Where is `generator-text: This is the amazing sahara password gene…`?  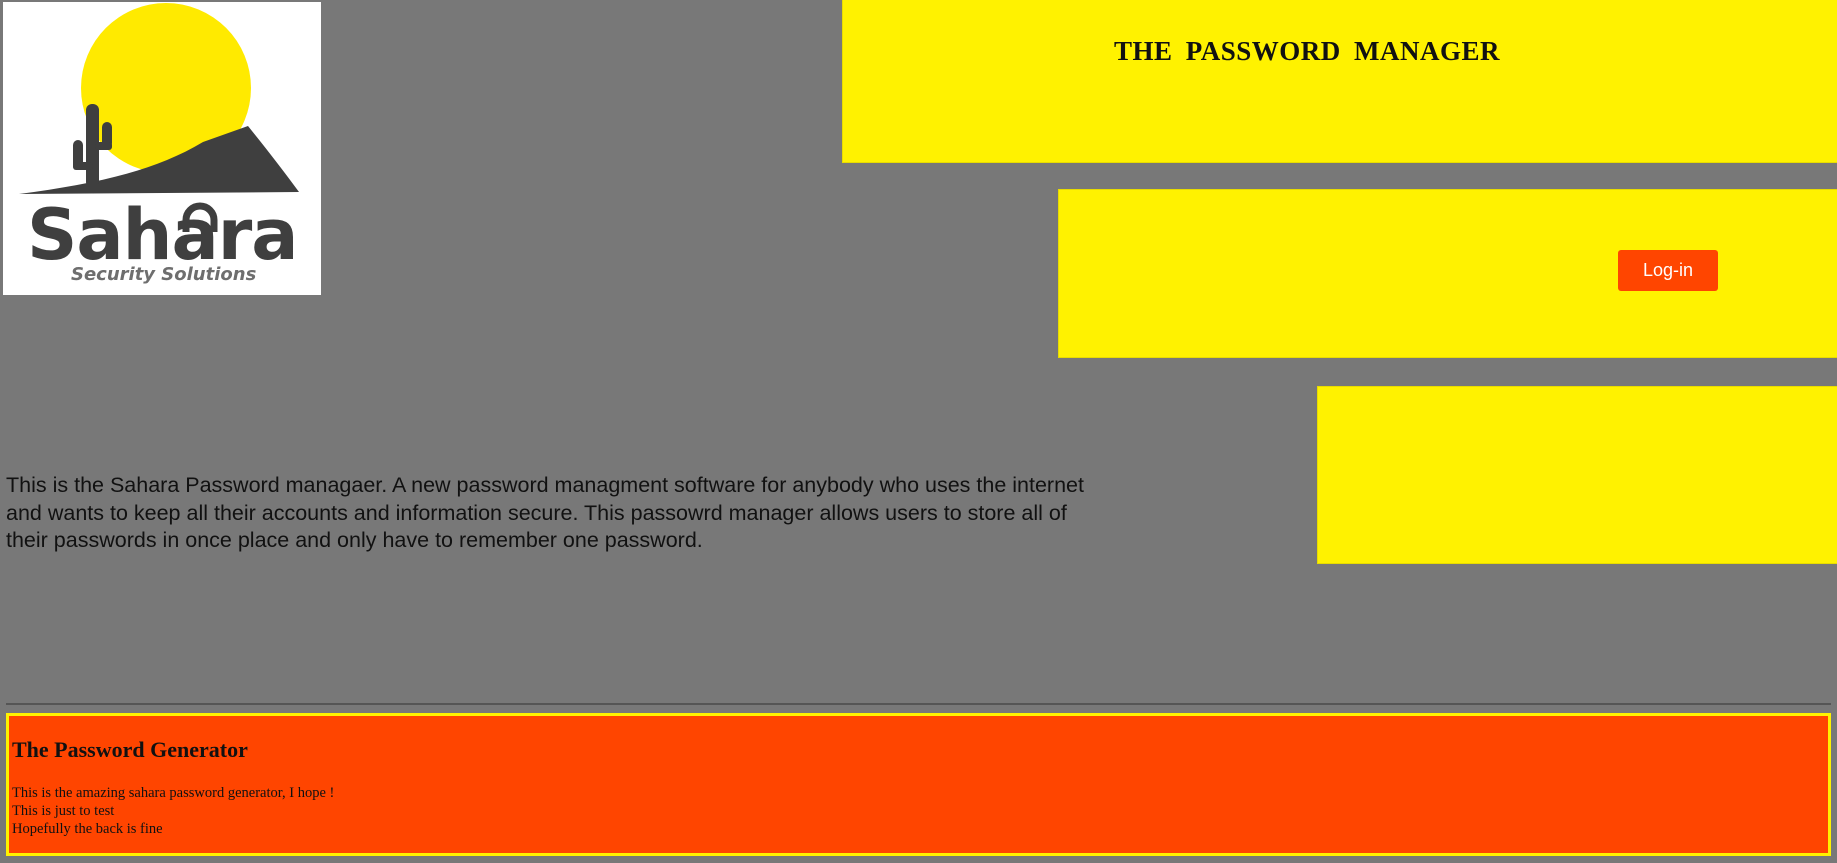
generator-text: This is the amazing sahara password gene… is located at coordinates (173, 811).